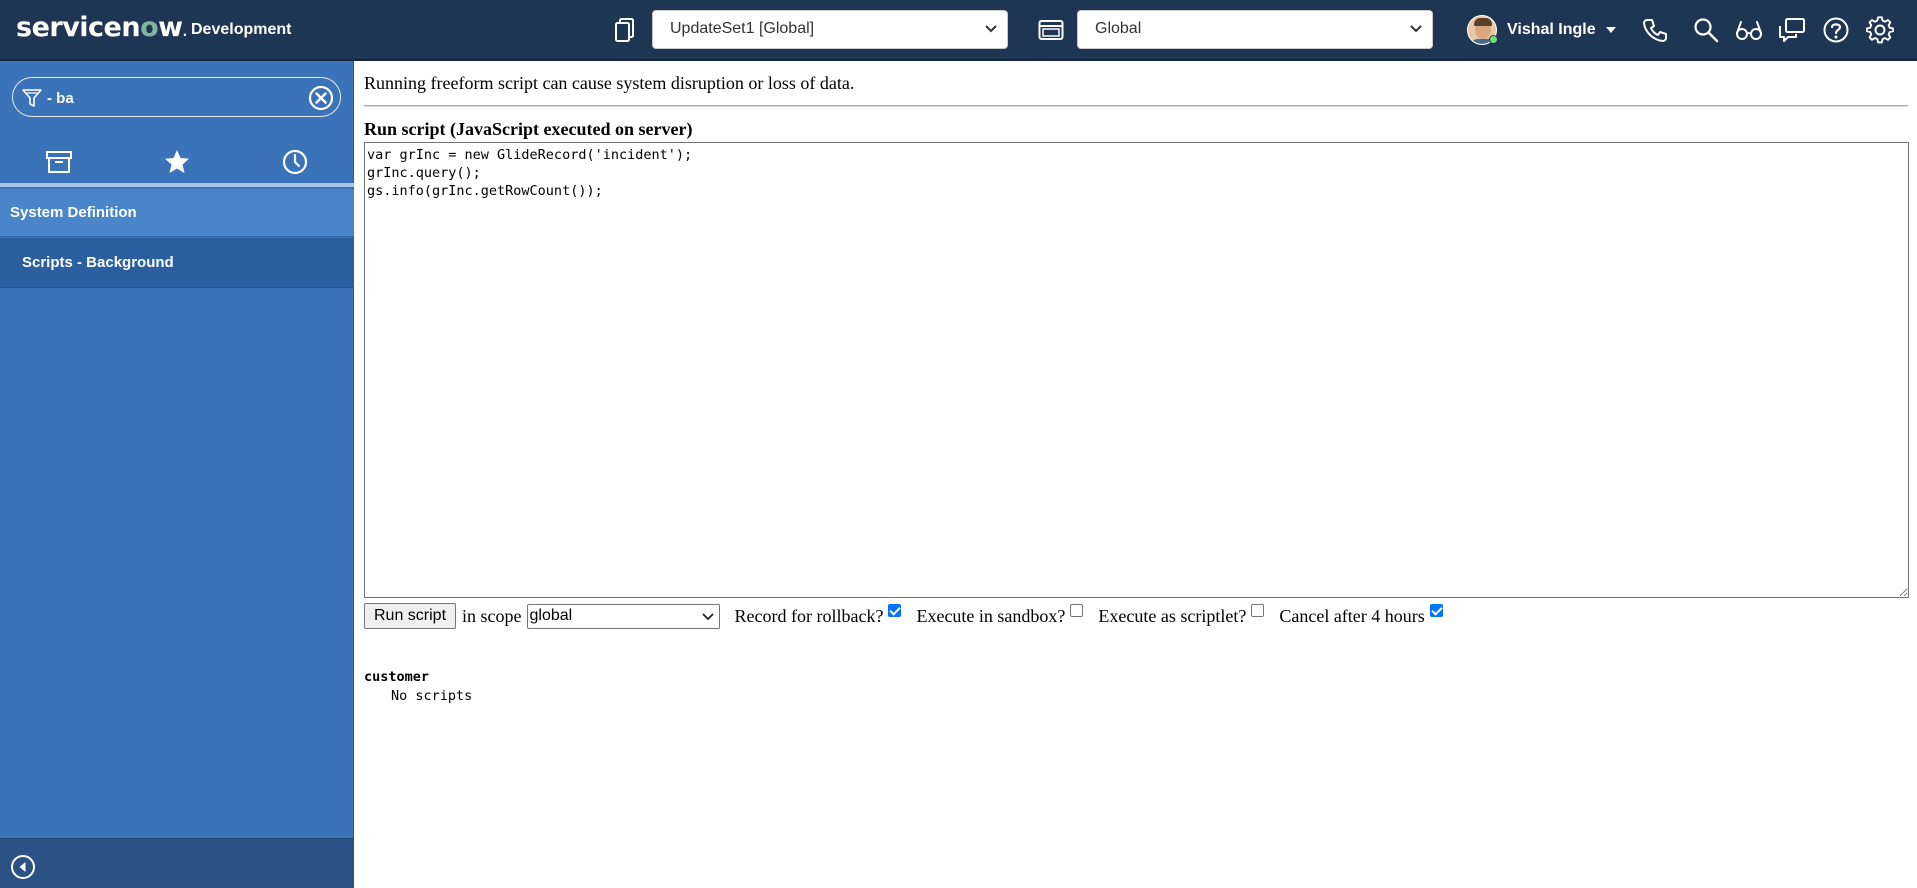 This screenshot has height=888, width=1917. Describe the element at coordinates (59, 162) in the screenshot. I see `archive-icon` at that location.